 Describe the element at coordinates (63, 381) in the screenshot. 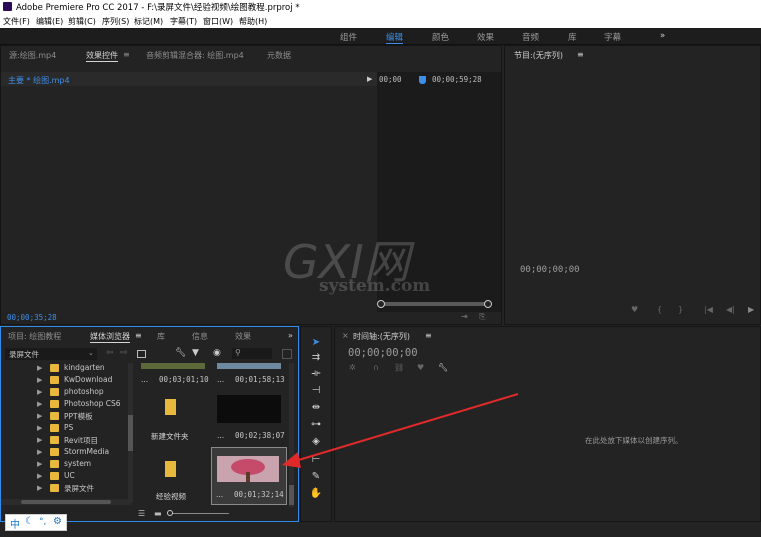

I see `tree-item: ▶ KwDownload` at that location.